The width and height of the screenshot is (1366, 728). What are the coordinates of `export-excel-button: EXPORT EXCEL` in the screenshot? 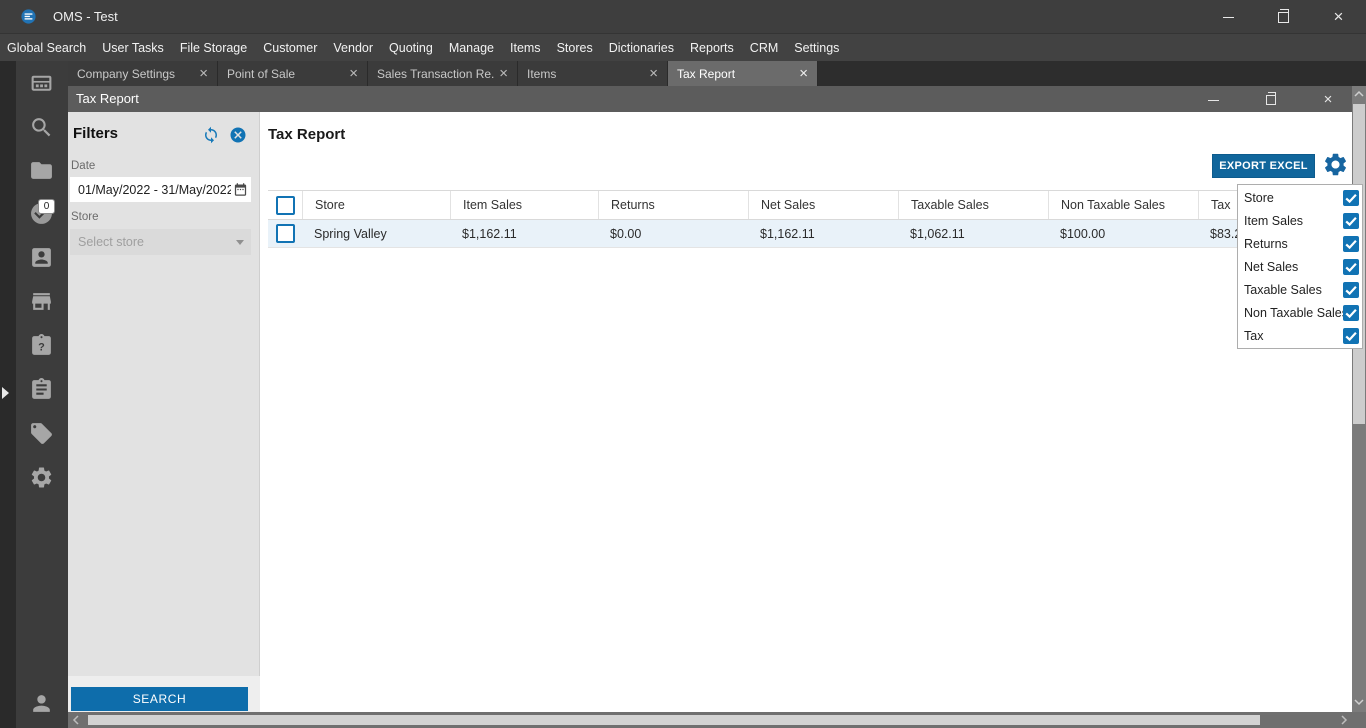 It's located at (1263, 166).